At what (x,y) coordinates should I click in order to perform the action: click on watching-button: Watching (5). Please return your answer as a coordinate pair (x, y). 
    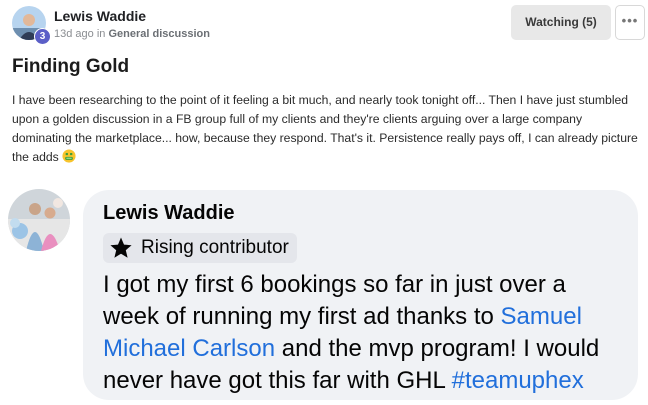
    Looking at the image, I should click on (561, 22).